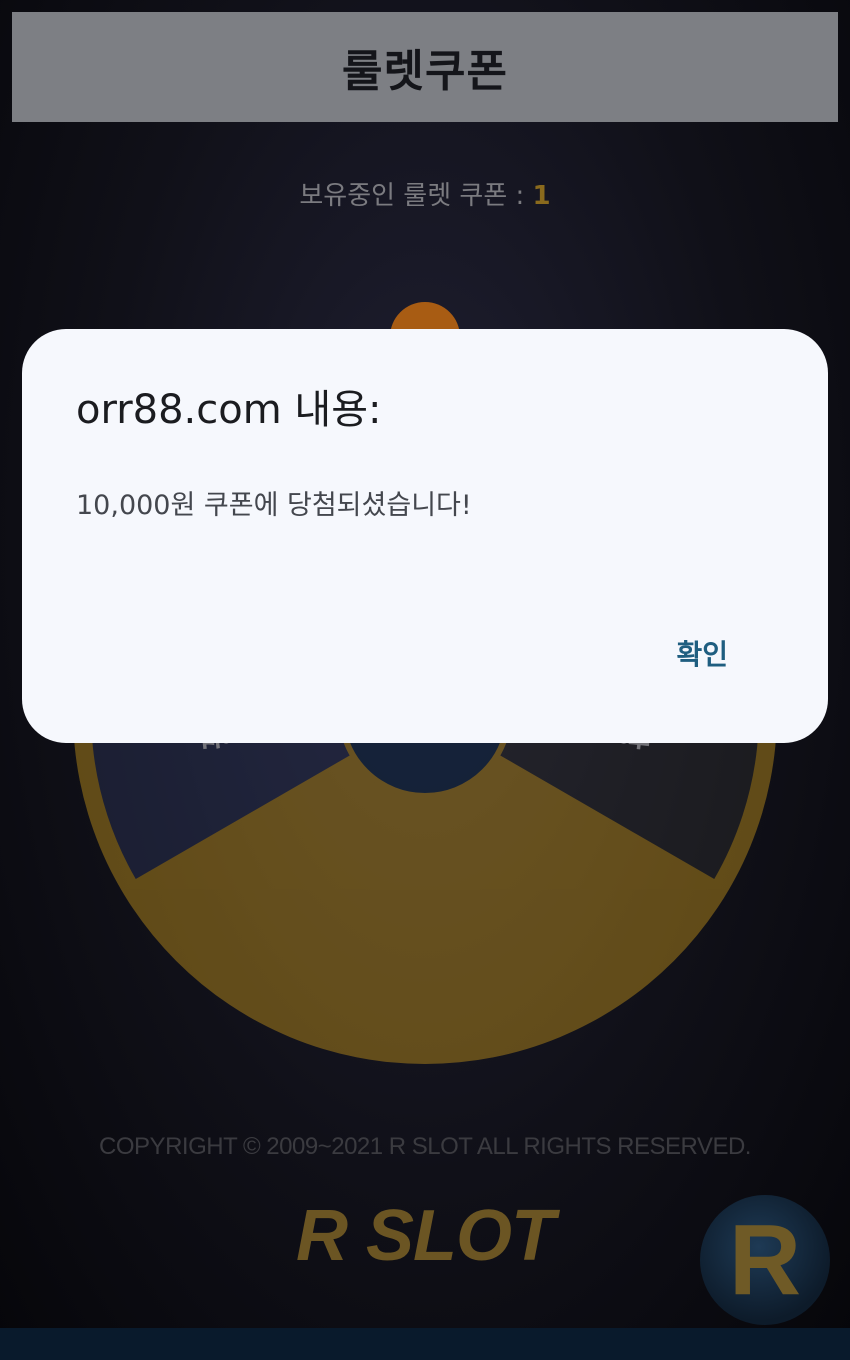 The width and height of the screenshot is (850, 1360). I want to click on coupon-count-value: 1, so click(541, 196).